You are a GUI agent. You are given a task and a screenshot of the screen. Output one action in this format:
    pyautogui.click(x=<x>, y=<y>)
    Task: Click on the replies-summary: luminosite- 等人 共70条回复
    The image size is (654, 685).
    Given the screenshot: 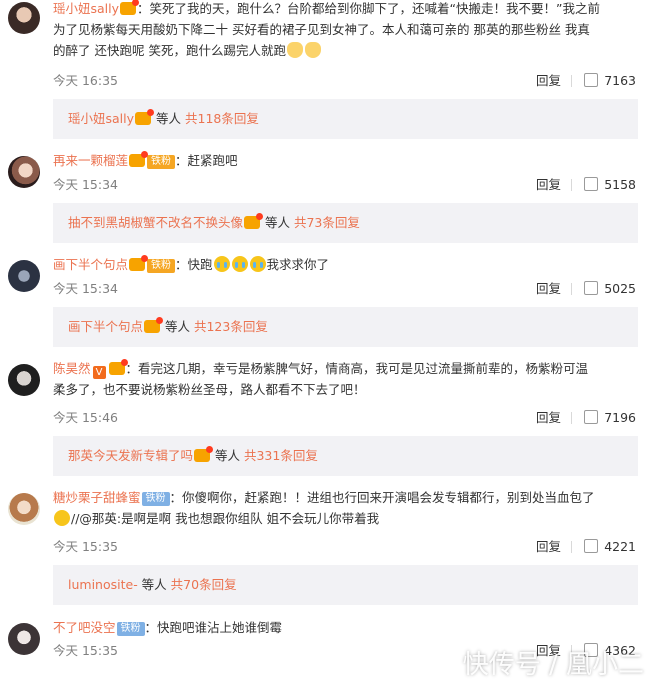 What is the action you would take?
    pyautogui.click(x=345, y=585)
    